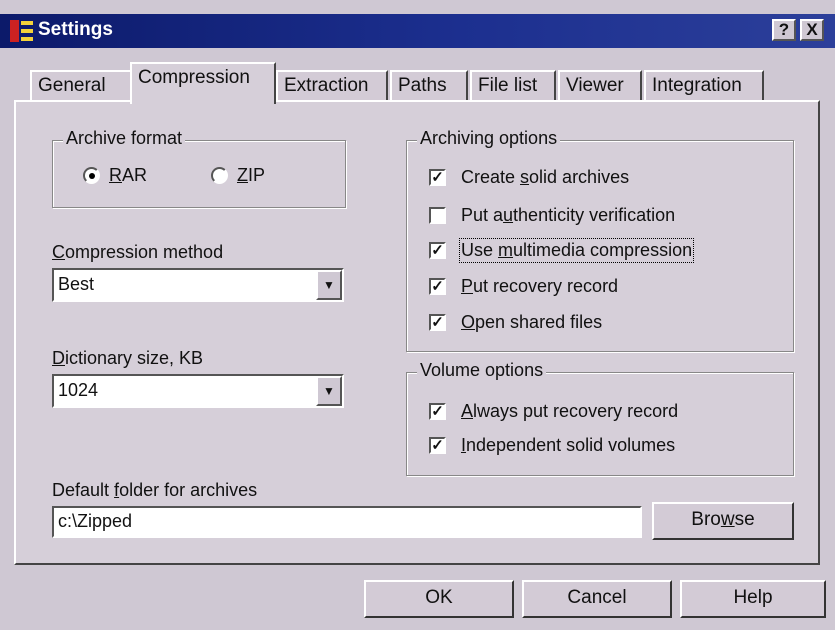 This screenshot has width=835, height=630. What do you see at coordinates (437, 411) in the screenshot?
I see `always-recovery-record-checkbox: ✓` at bounding box center [437, 411].